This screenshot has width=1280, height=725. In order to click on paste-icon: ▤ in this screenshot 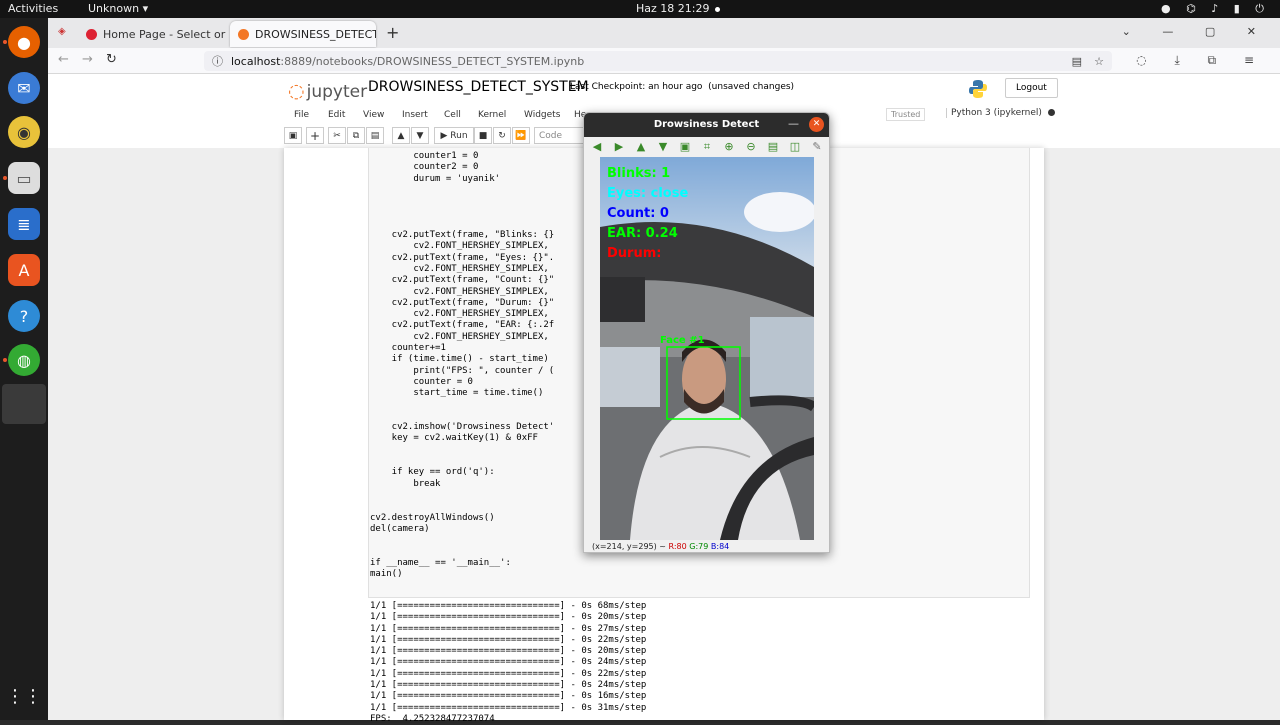, I will do `click(375, 135)`.